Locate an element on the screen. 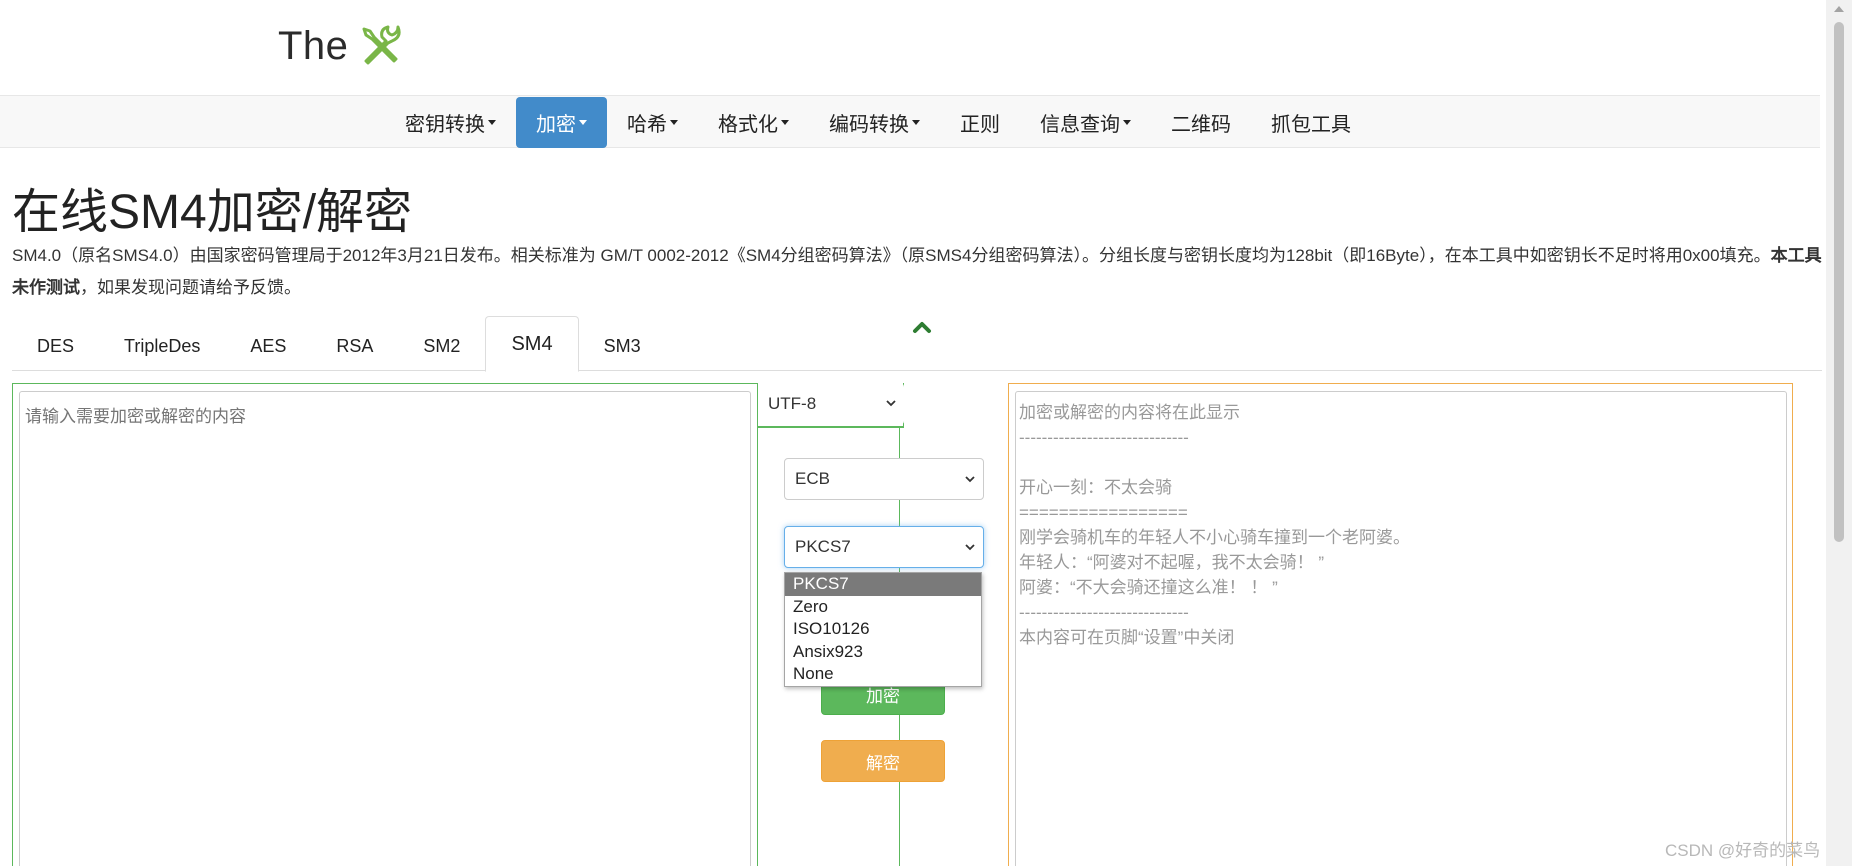  encoding-select: UTF-8 is located at coordinates (831, 404).